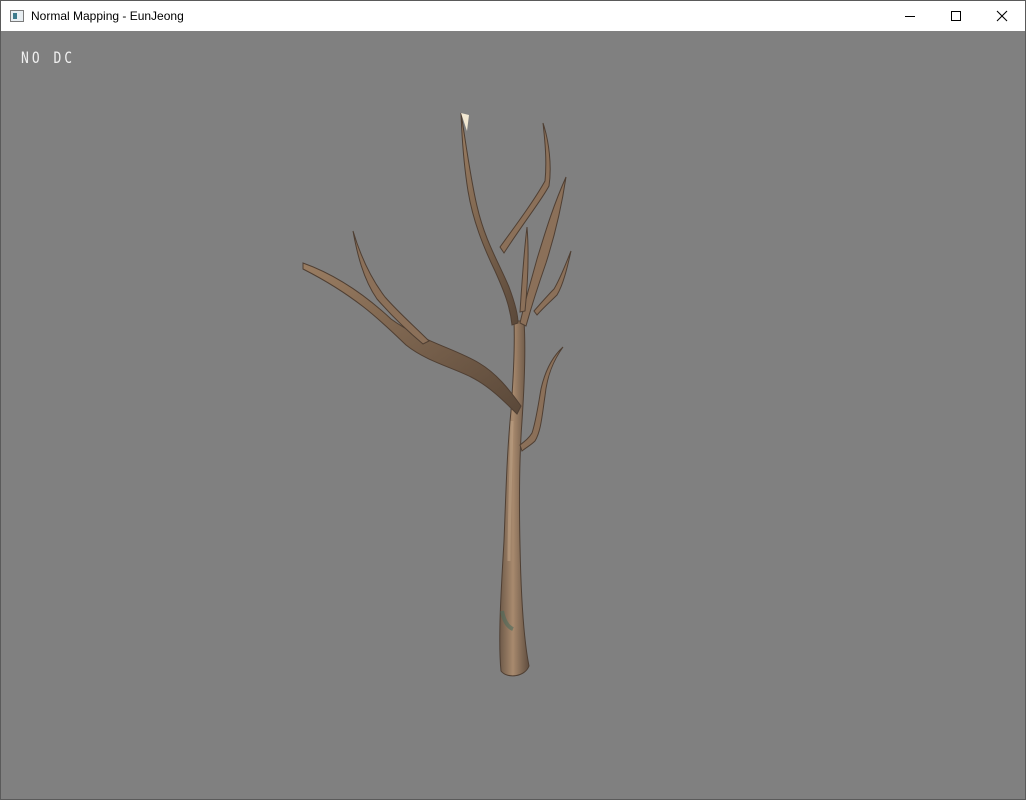 The image size is (1026, 800). What do you see at coordinates (489, 219) in the screenshot?
I see `tree-leader` at bounding box center [489, 219].